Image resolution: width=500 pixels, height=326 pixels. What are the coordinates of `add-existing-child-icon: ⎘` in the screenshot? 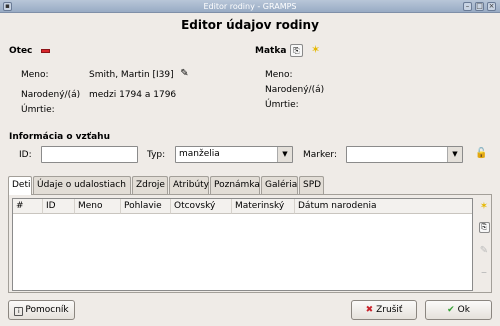 It's located at (484, 227).